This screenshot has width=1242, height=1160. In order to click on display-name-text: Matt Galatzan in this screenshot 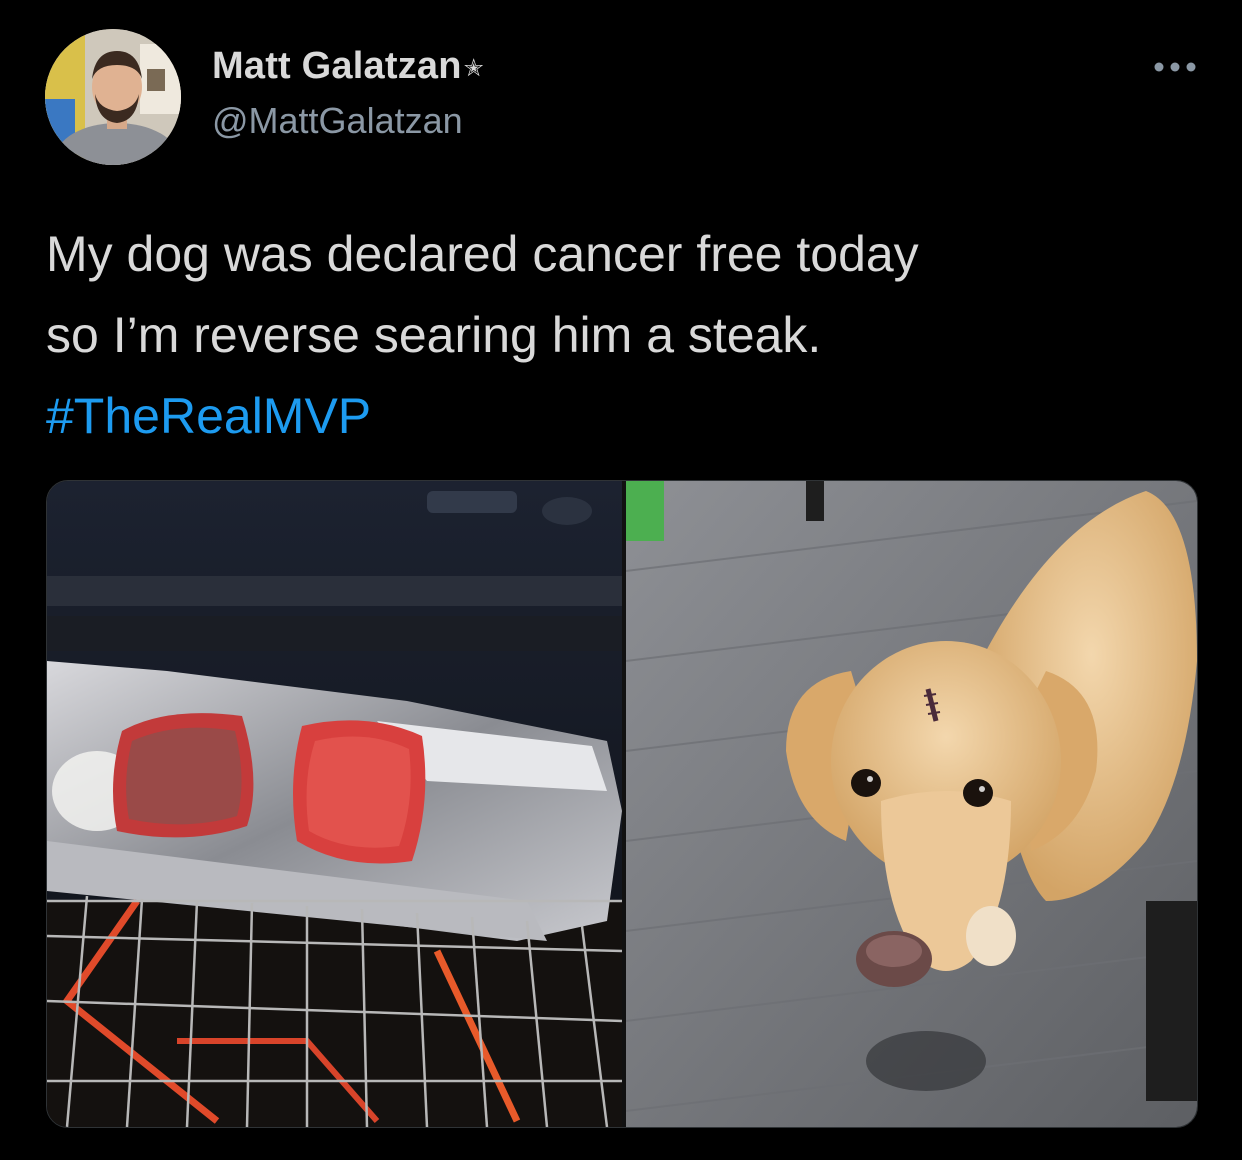, I will do `click(337, 66)`.